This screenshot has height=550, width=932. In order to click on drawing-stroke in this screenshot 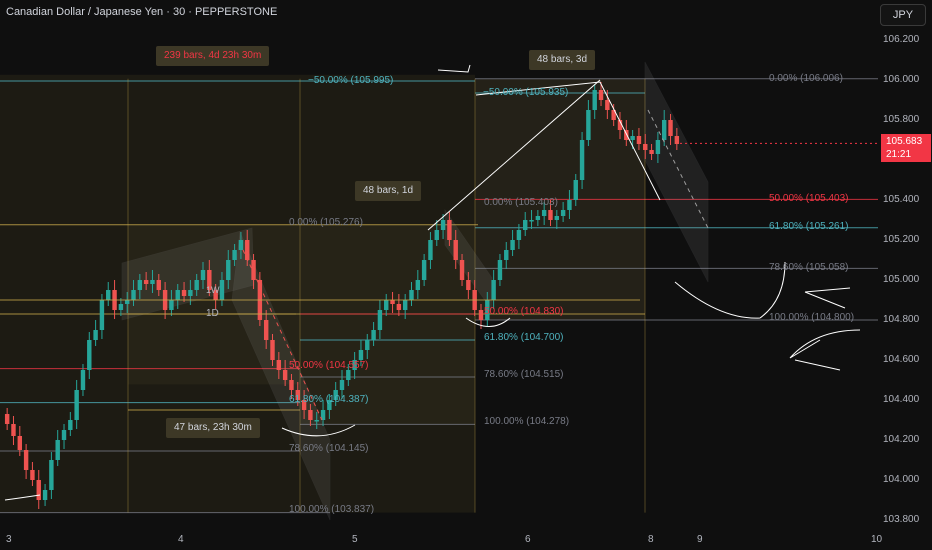, I will do `click(454, 68)`.